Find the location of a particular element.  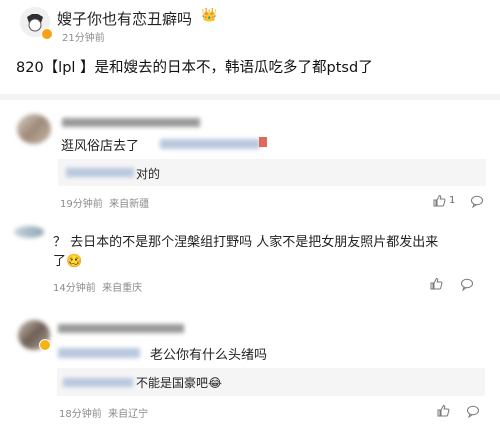

post-text: 820【lpl 】是和嫂去的日本不，韩语瓜吃多了都ptsd了 is located at coordinates (194, 68).